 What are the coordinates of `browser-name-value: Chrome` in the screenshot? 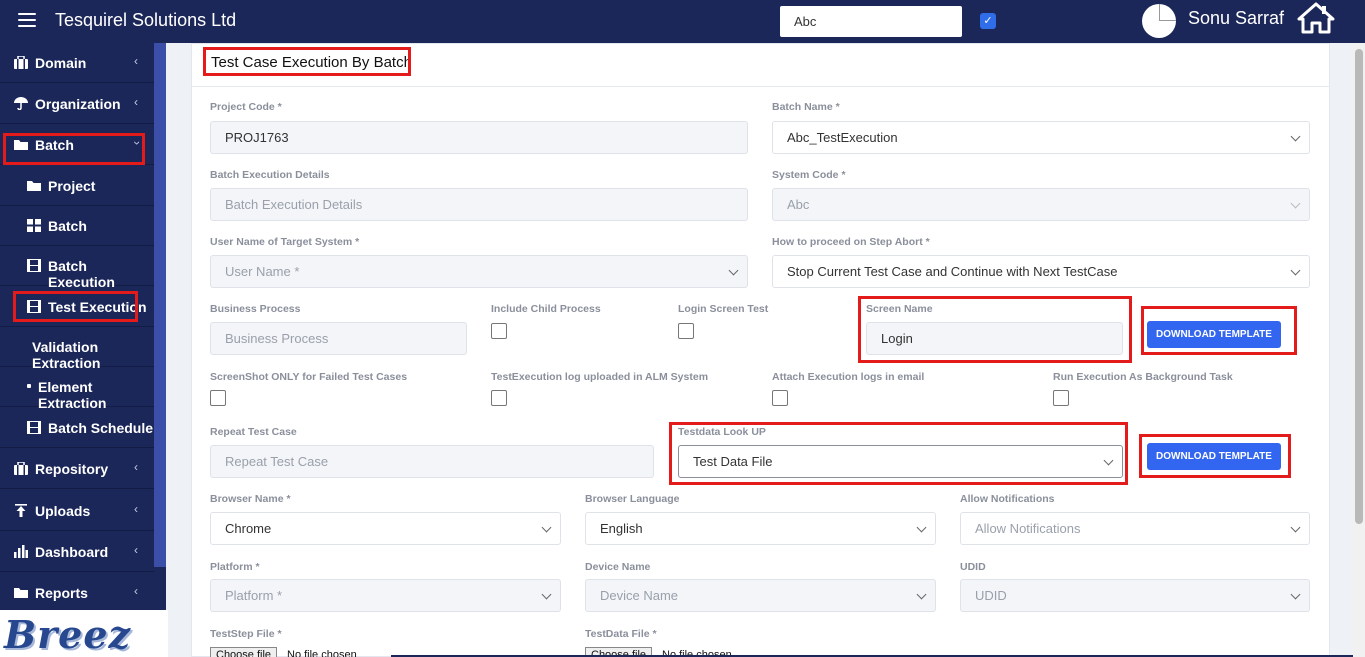 It's located at (248, 528).